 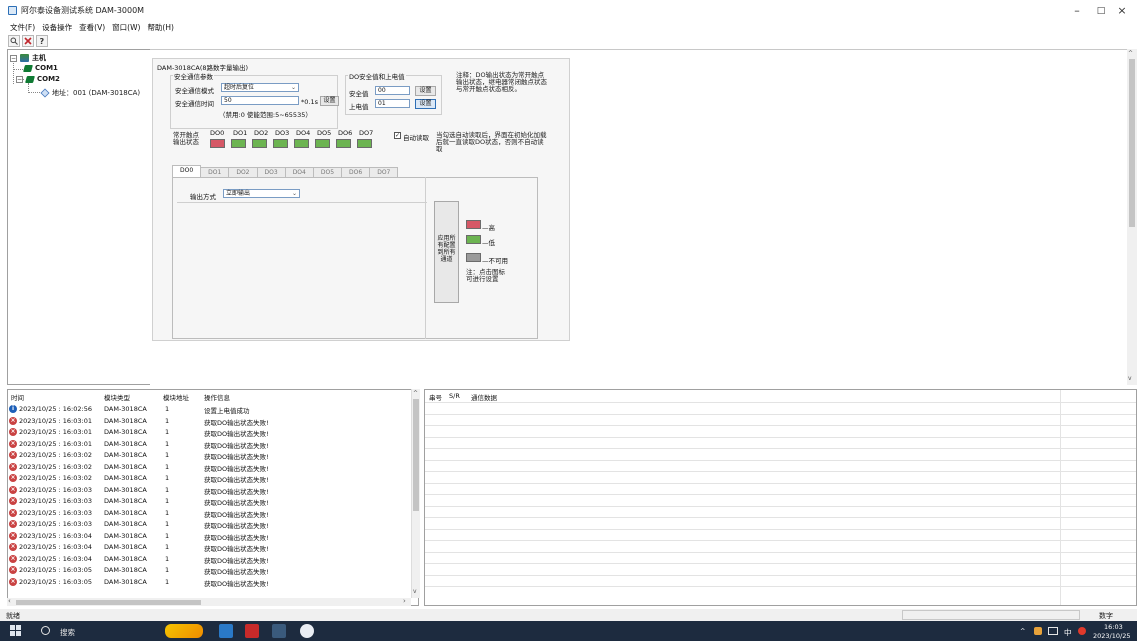 I want to click on scroll-right-icon: ›, so click(x=404, y=601).